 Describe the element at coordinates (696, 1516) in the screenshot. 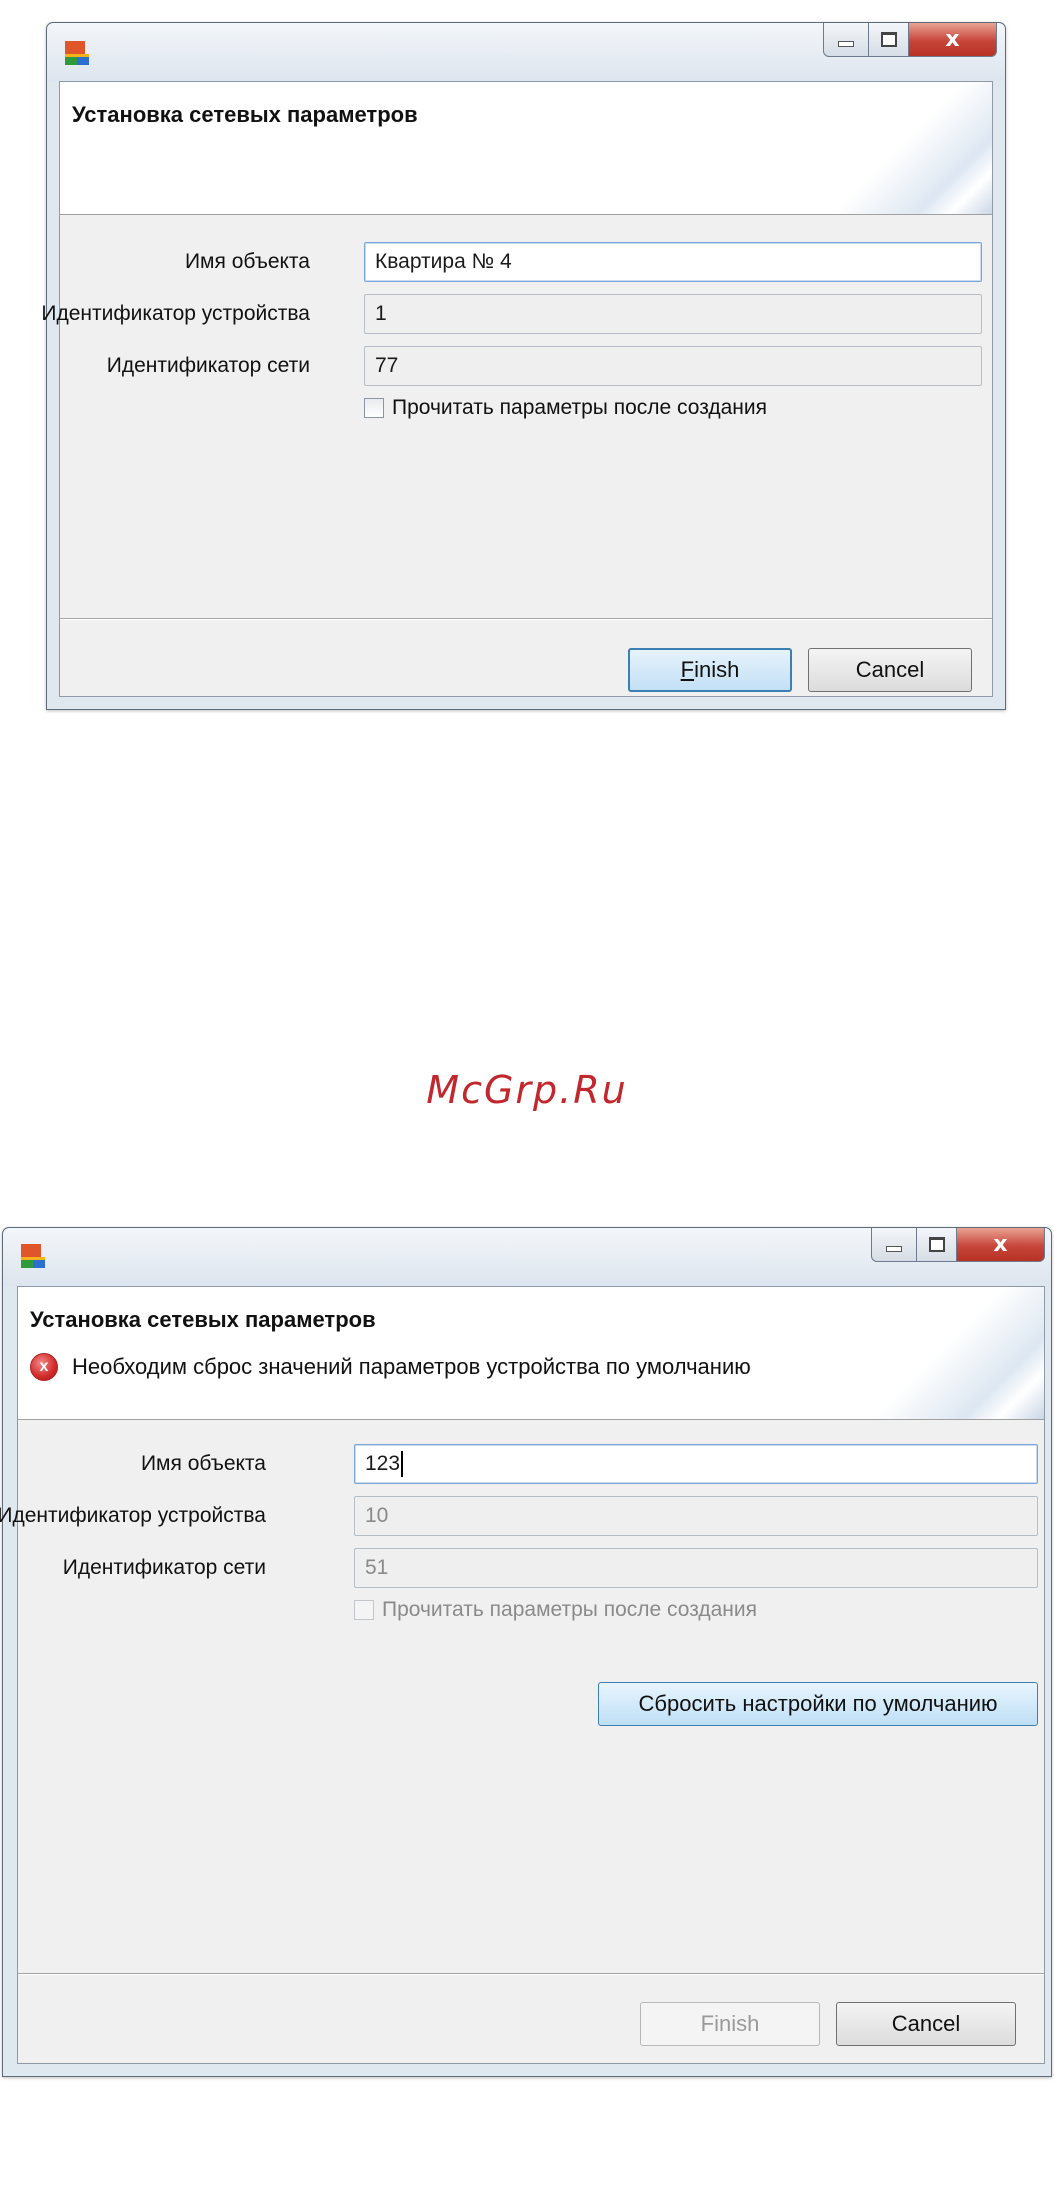

I see `device-id-field: 10` at that location.